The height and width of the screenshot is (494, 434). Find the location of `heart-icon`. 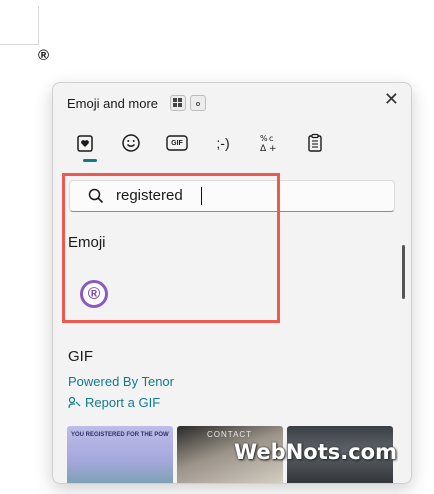

heart-icon is located at coordinates (85, 143).